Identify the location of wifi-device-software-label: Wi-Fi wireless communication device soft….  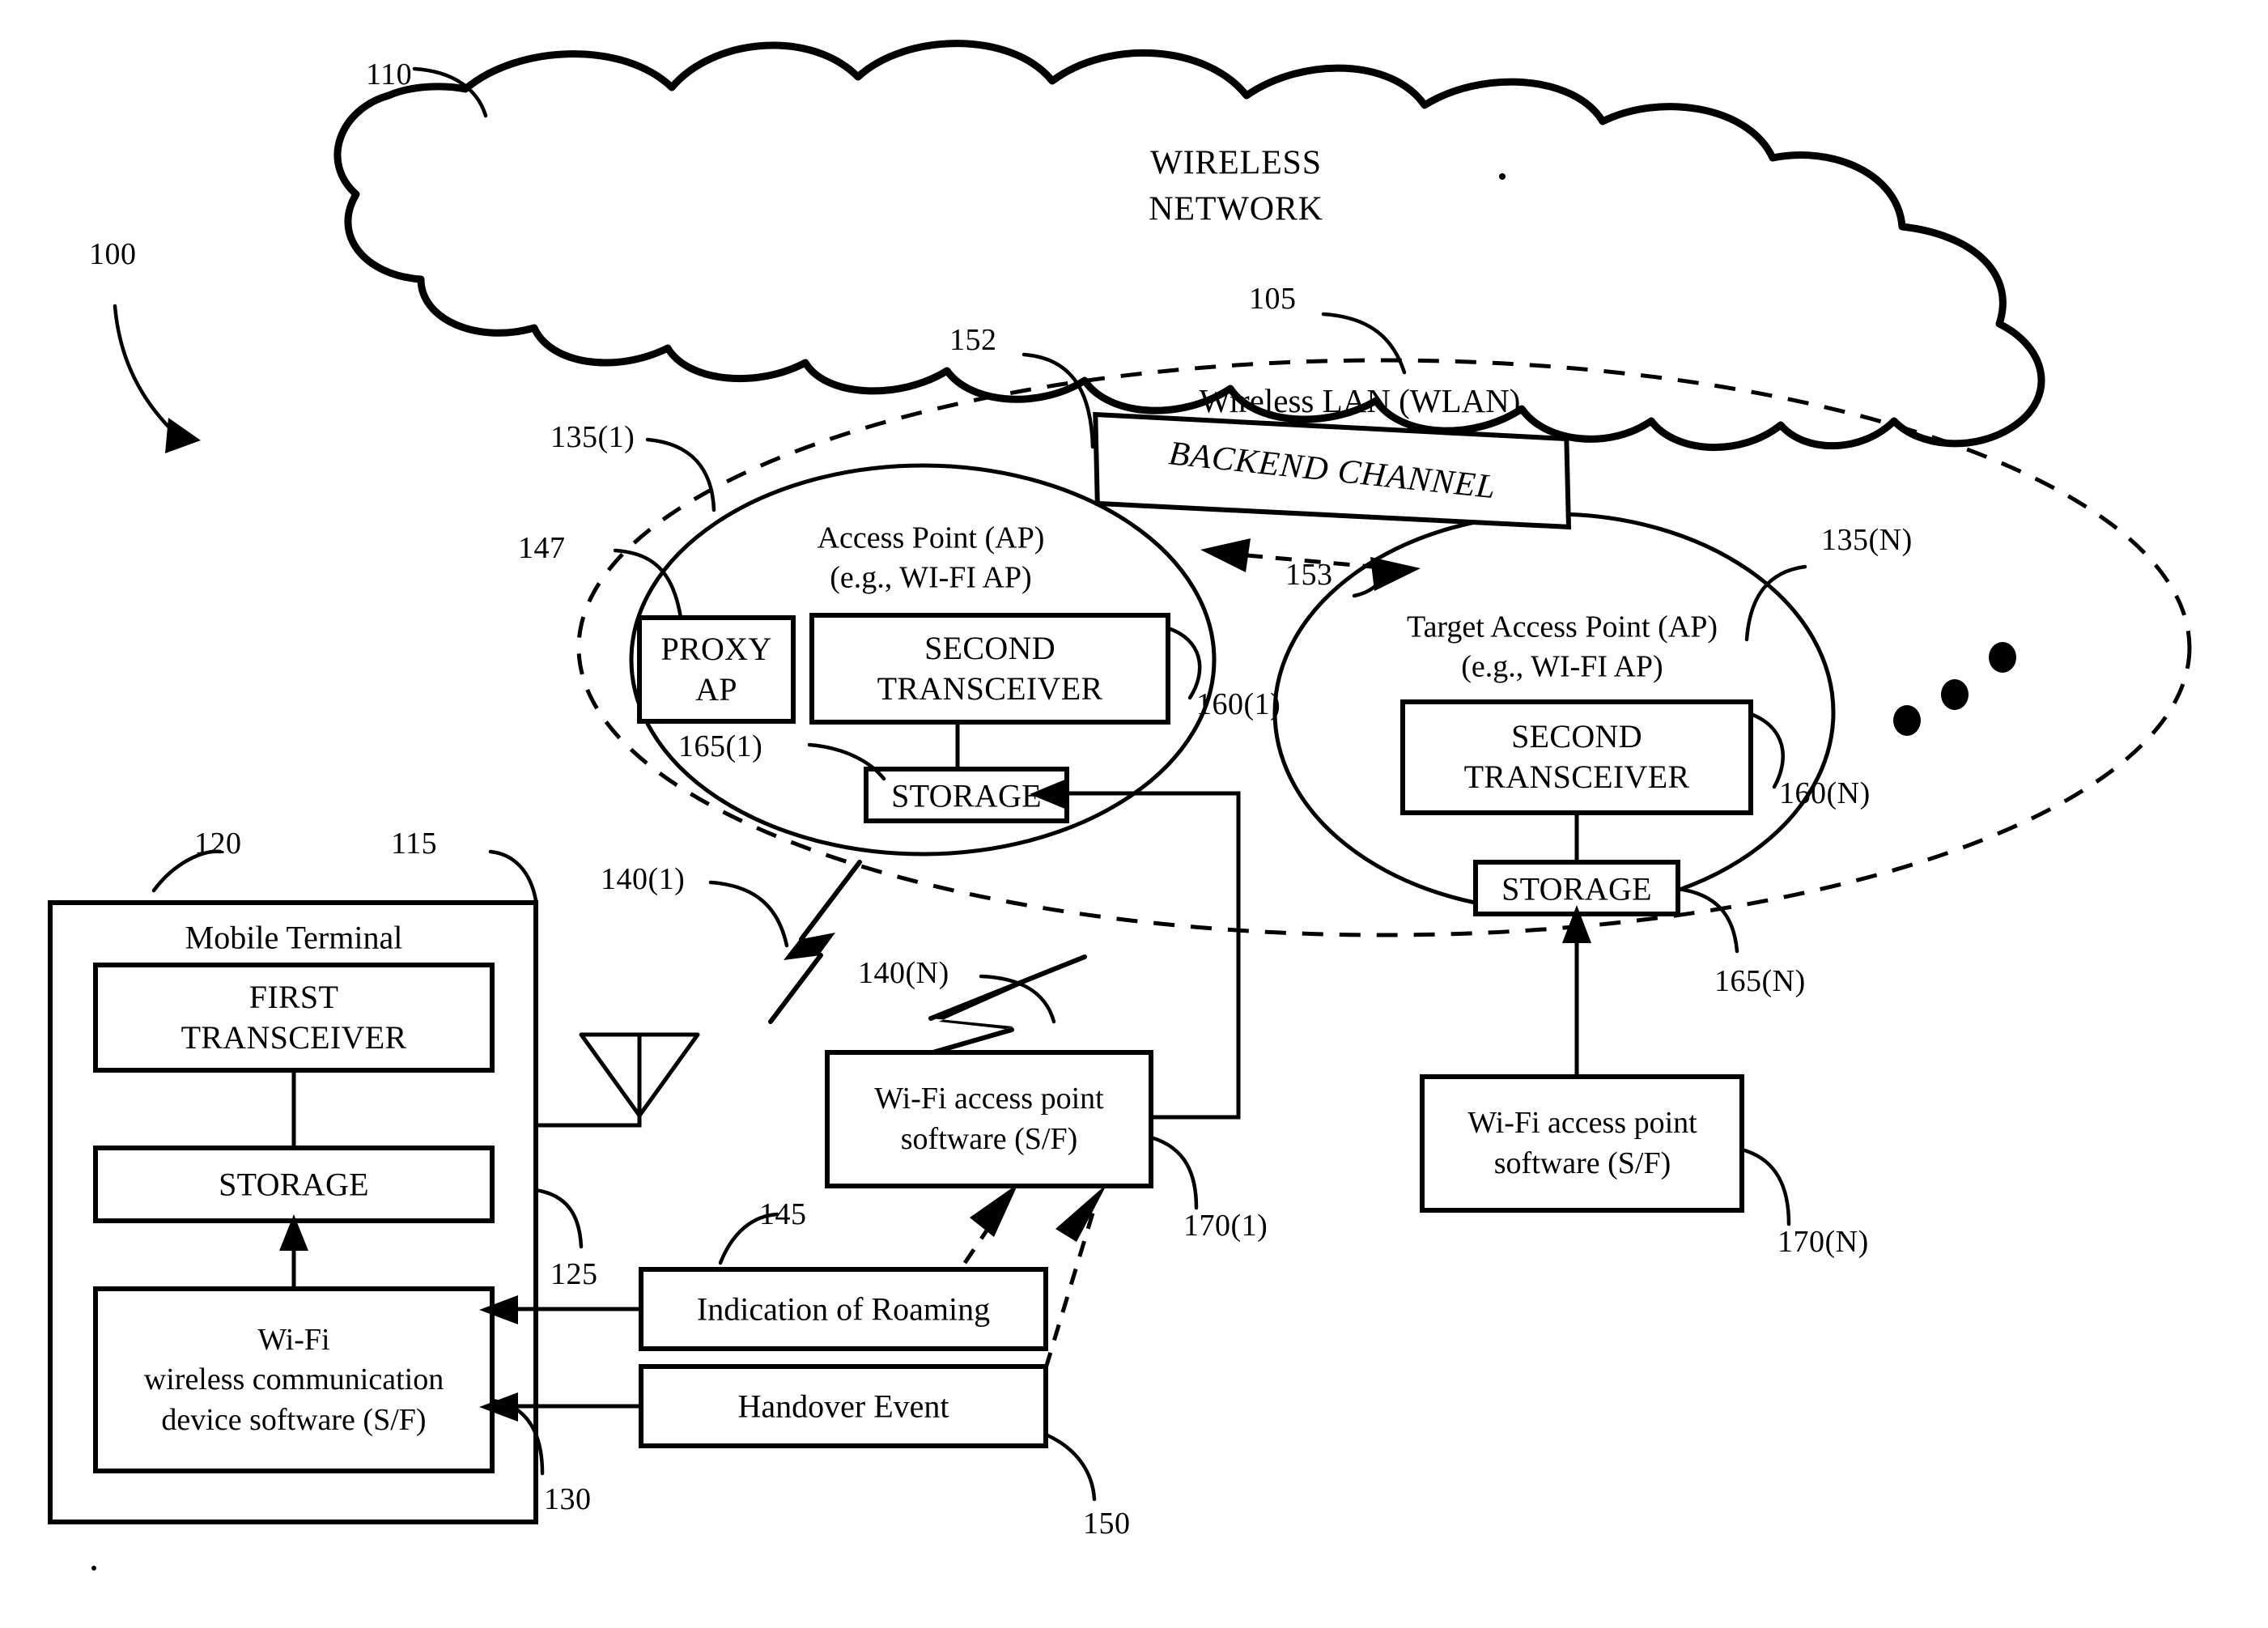
(294, 1380).